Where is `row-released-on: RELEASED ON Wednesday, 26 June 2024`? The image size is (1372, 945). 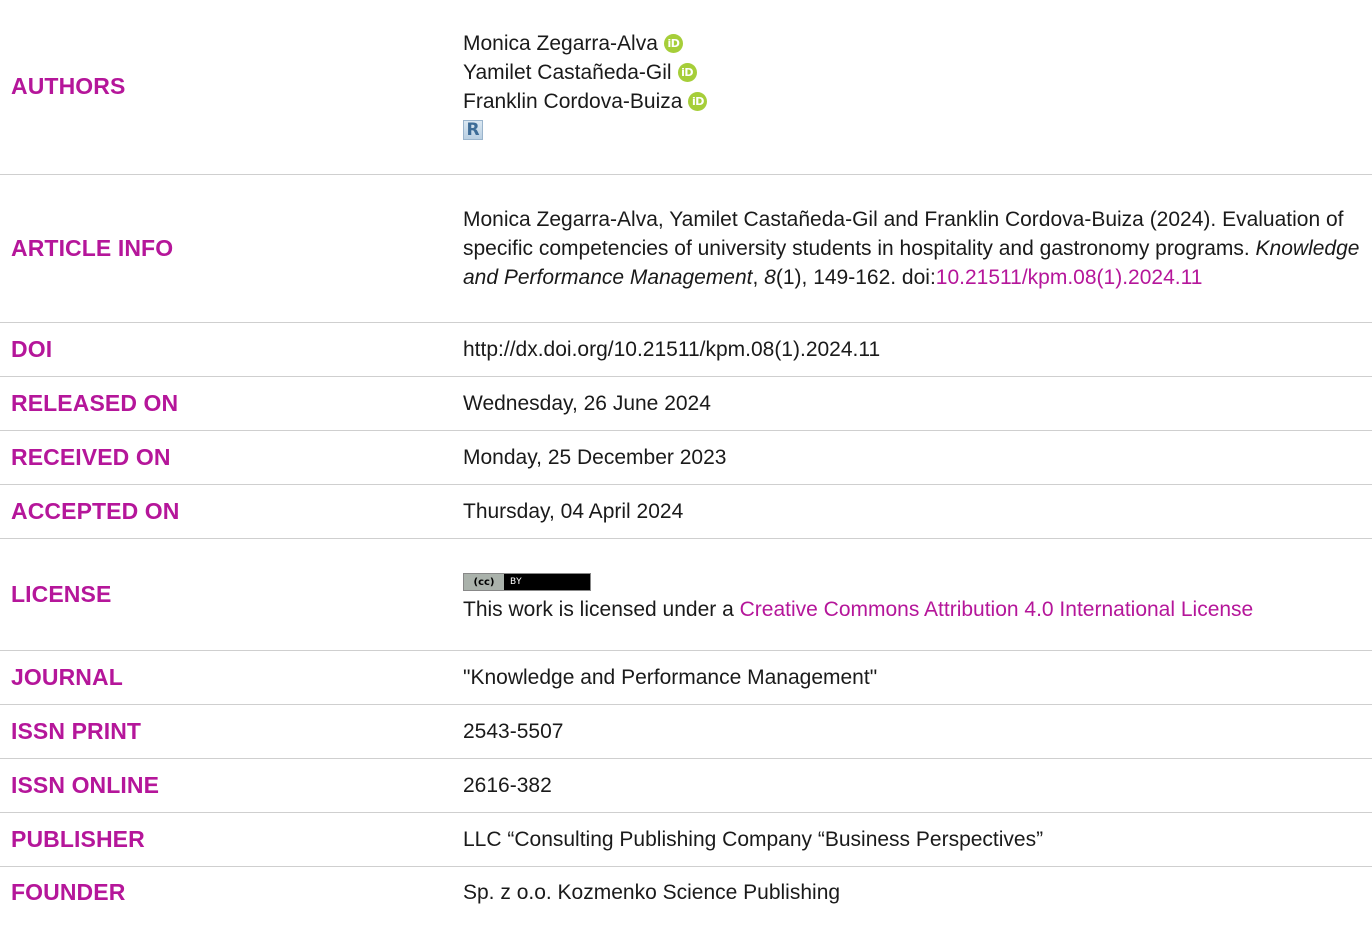
row-released-on: RELEASED ON Wednesday, 26 June 2024 is located at coordinates (686, 403).